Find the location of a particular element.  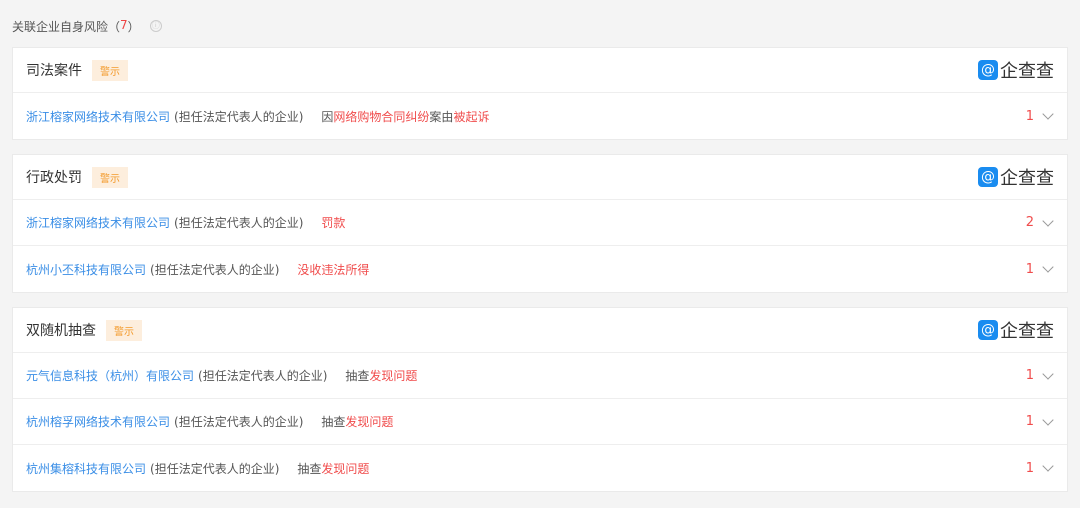

risk-description: 罚款 is located at coordinates (333, 222).